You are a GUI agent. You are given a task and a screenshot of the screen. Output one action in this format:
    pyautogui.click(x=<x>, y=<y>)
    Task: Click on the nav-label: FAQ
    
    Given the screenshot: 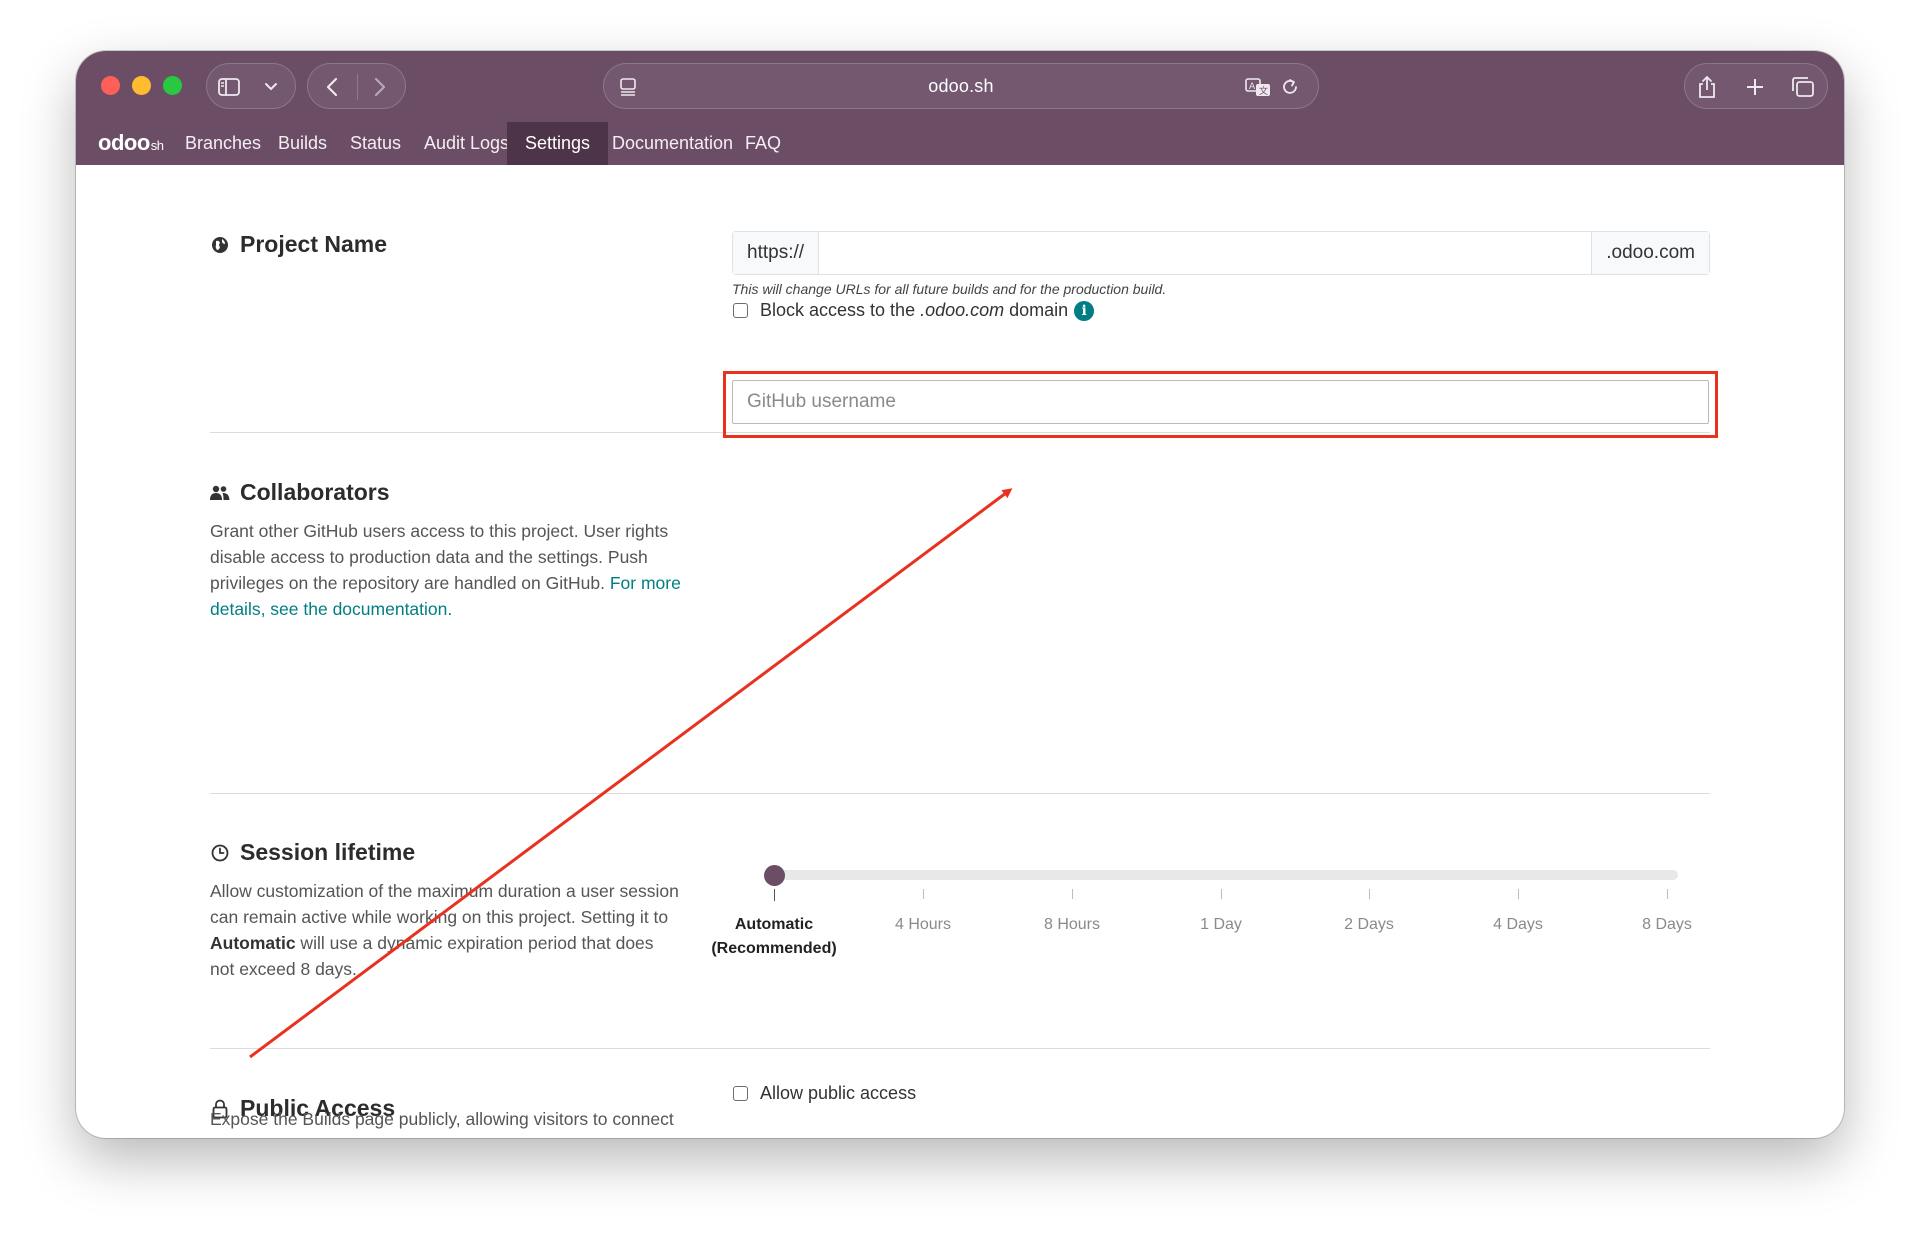 What is the action you would take?
    pyautogui.click(x=763, y=143)
    